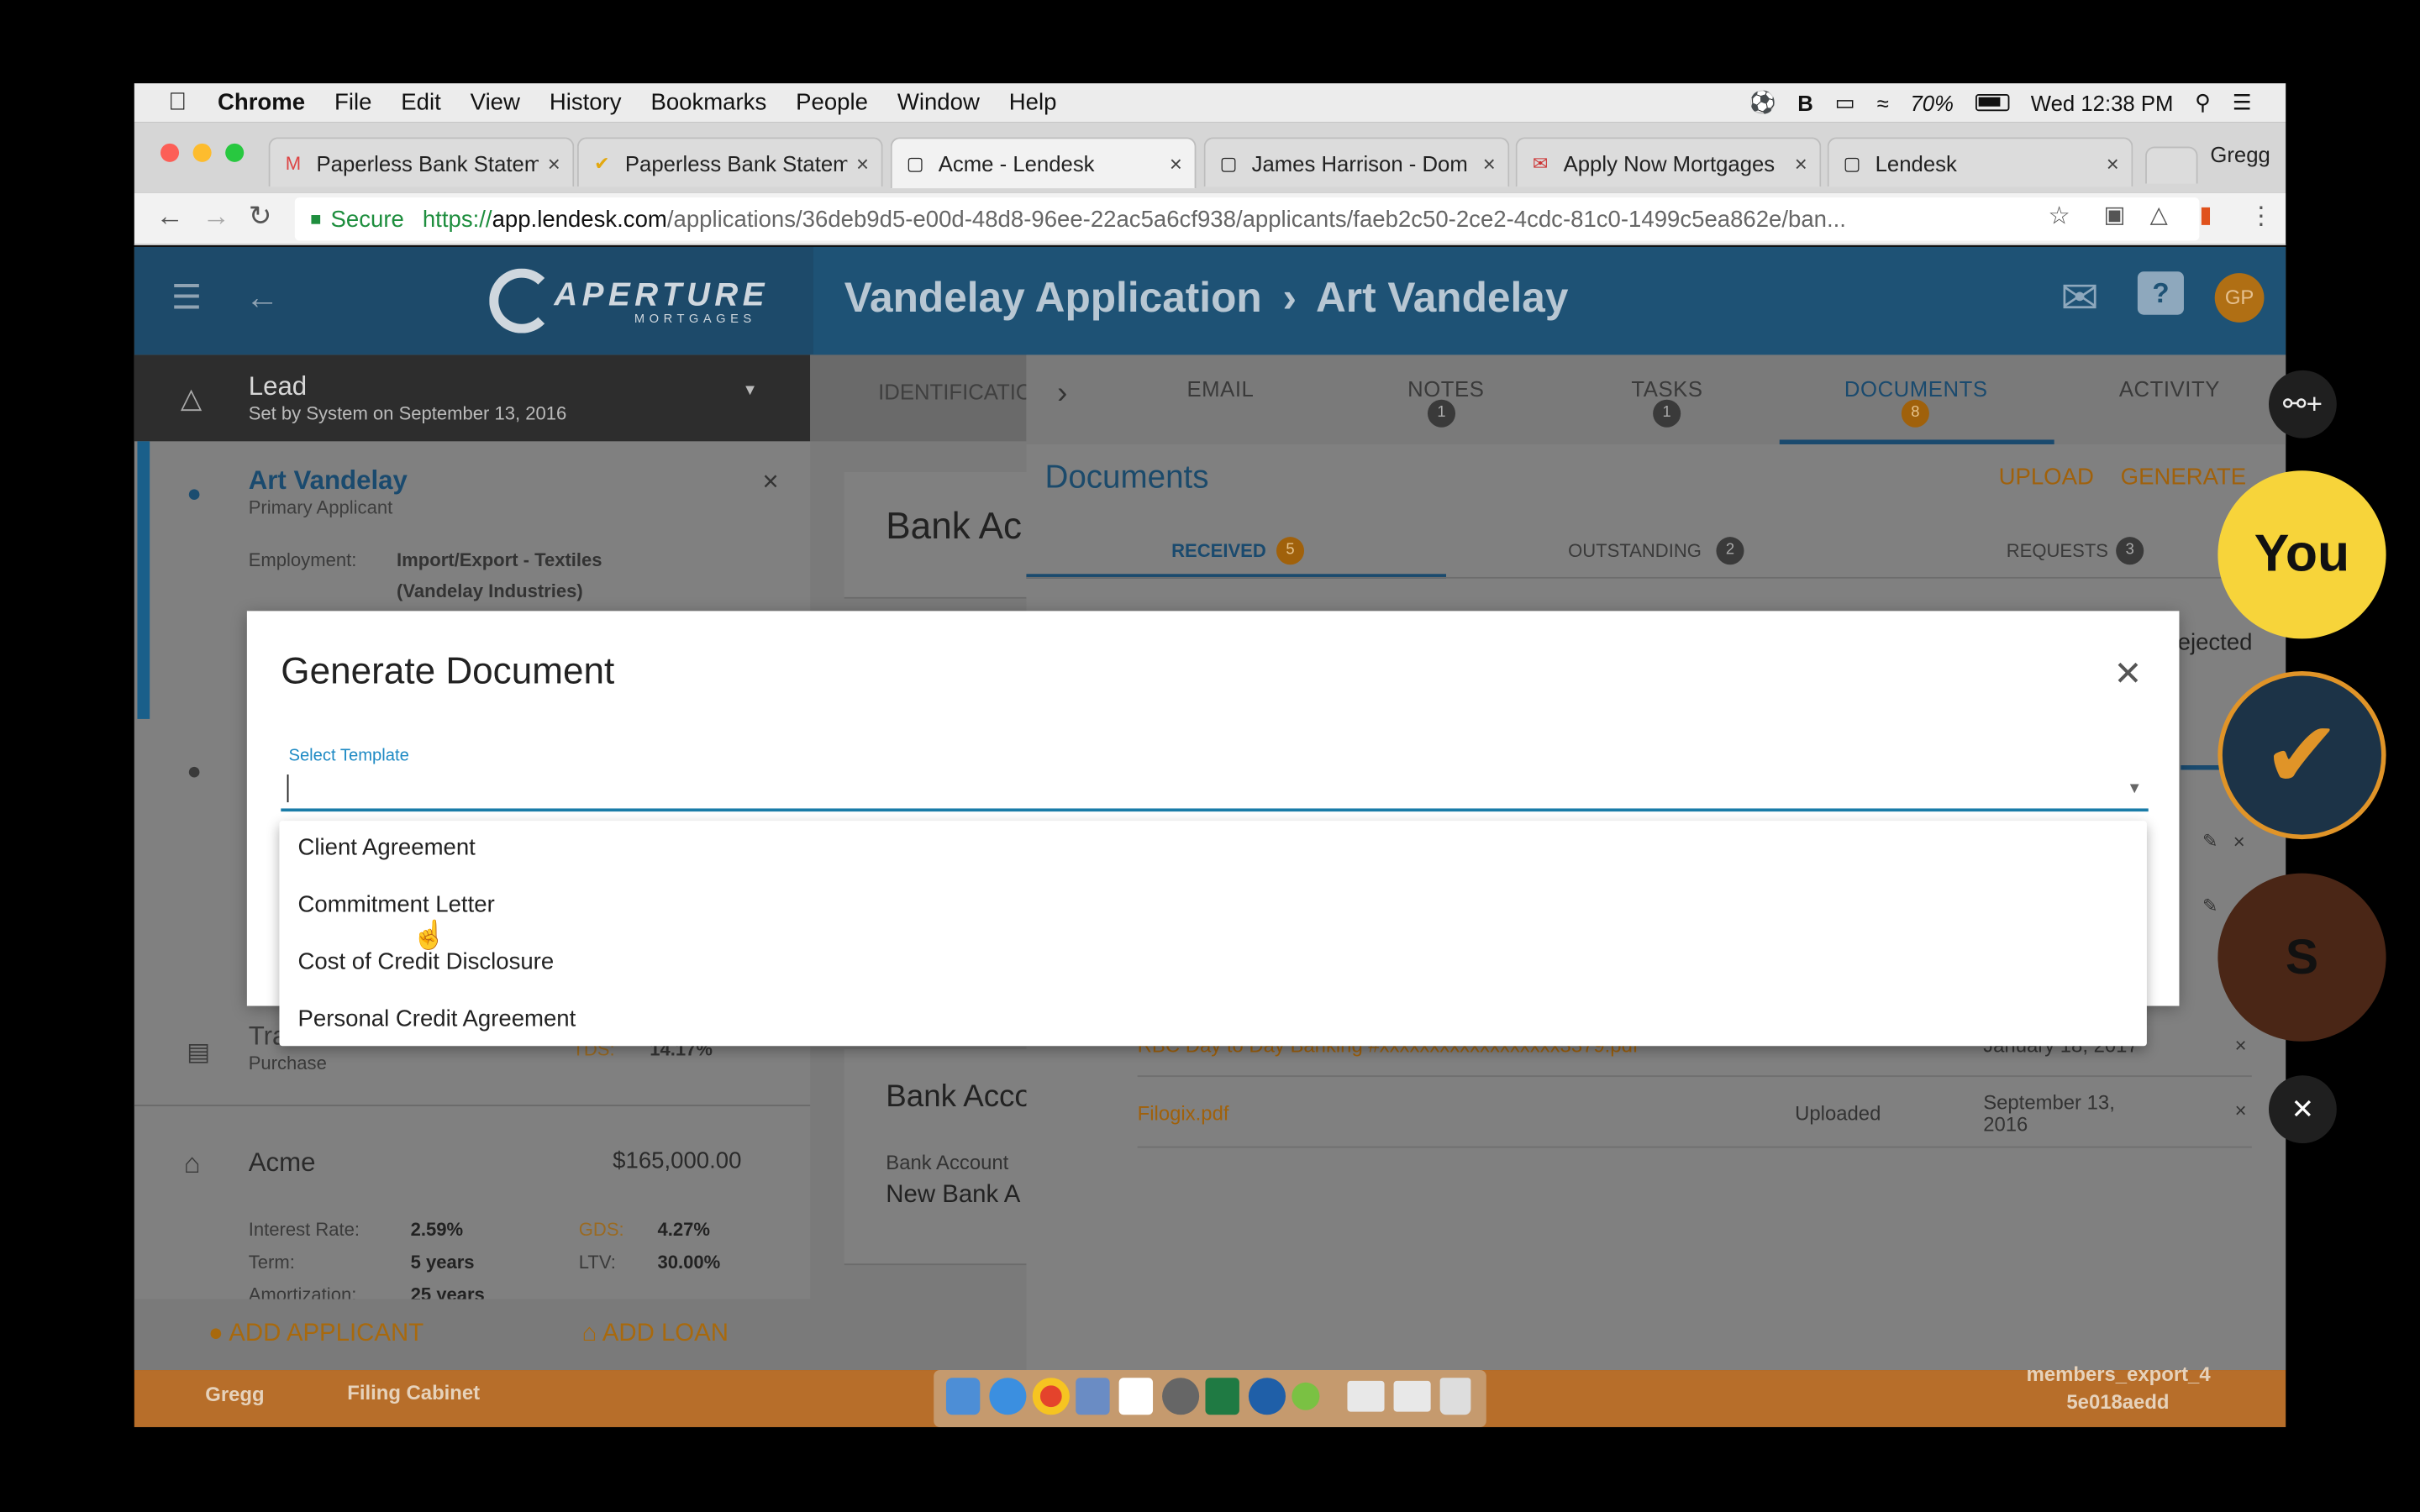 This screenshot has width=2420, height=1512. I want to click on extension-icon: ▣, so click(2114, 214).